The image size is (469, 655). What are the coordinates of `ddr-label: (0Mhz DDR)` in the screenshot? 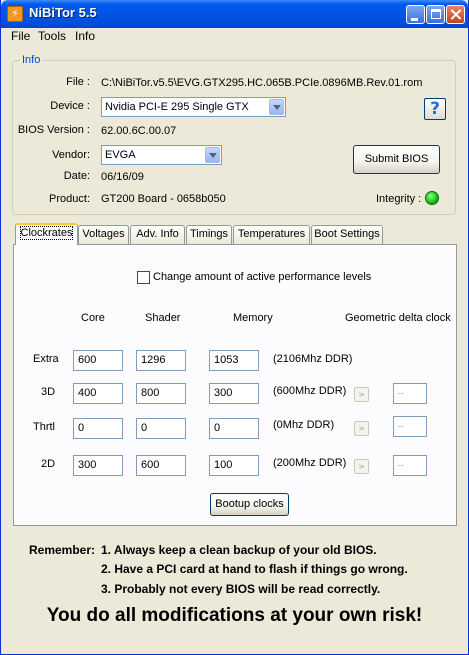 It's located at (304, 425).